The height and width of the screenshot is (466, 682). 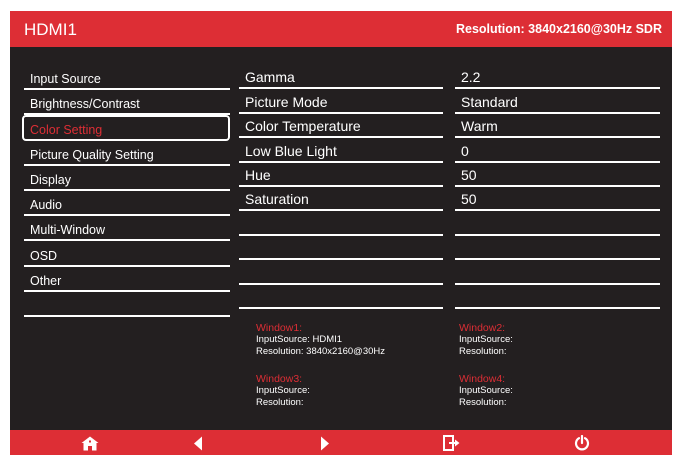 What do you see at coordinates (127, 229) in the screenshot?
I see `menu-item-multi-window: Multi-Window` at bounding box center [127, 229].